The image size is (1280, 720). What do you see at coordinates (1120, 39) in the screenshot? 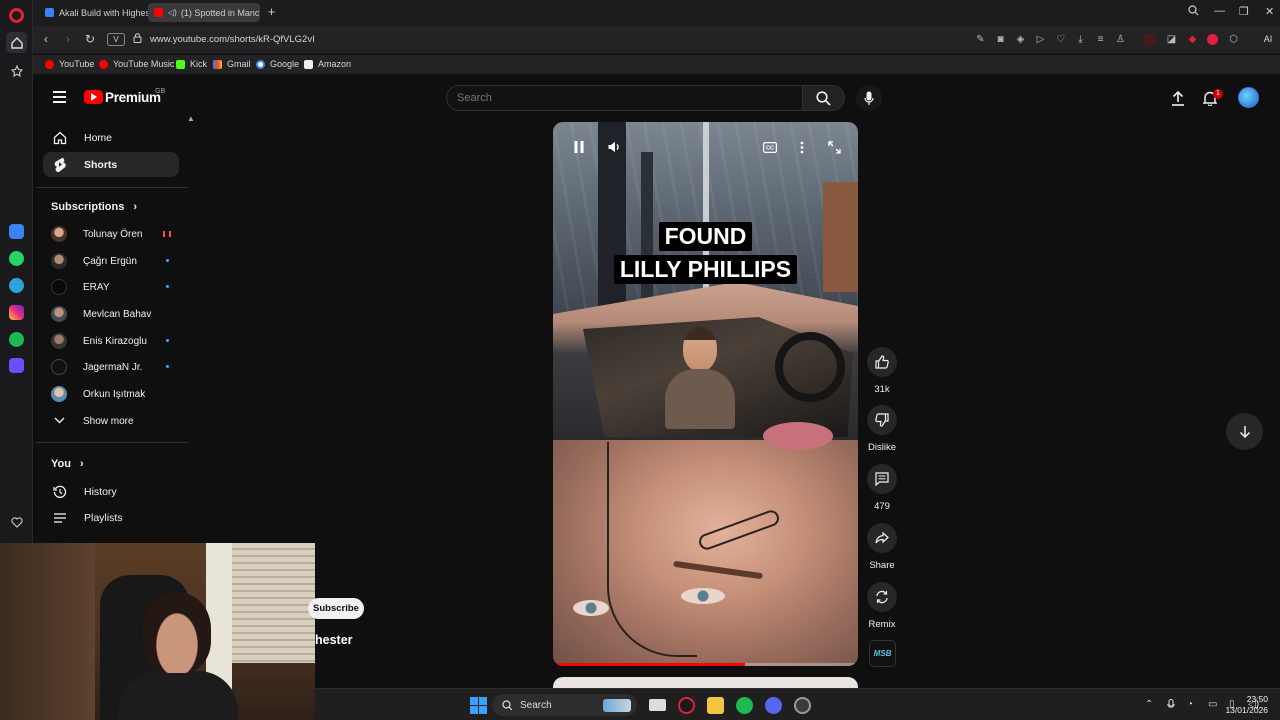
I see `profile-icon: ♙` at bounding box center [1120, 39].